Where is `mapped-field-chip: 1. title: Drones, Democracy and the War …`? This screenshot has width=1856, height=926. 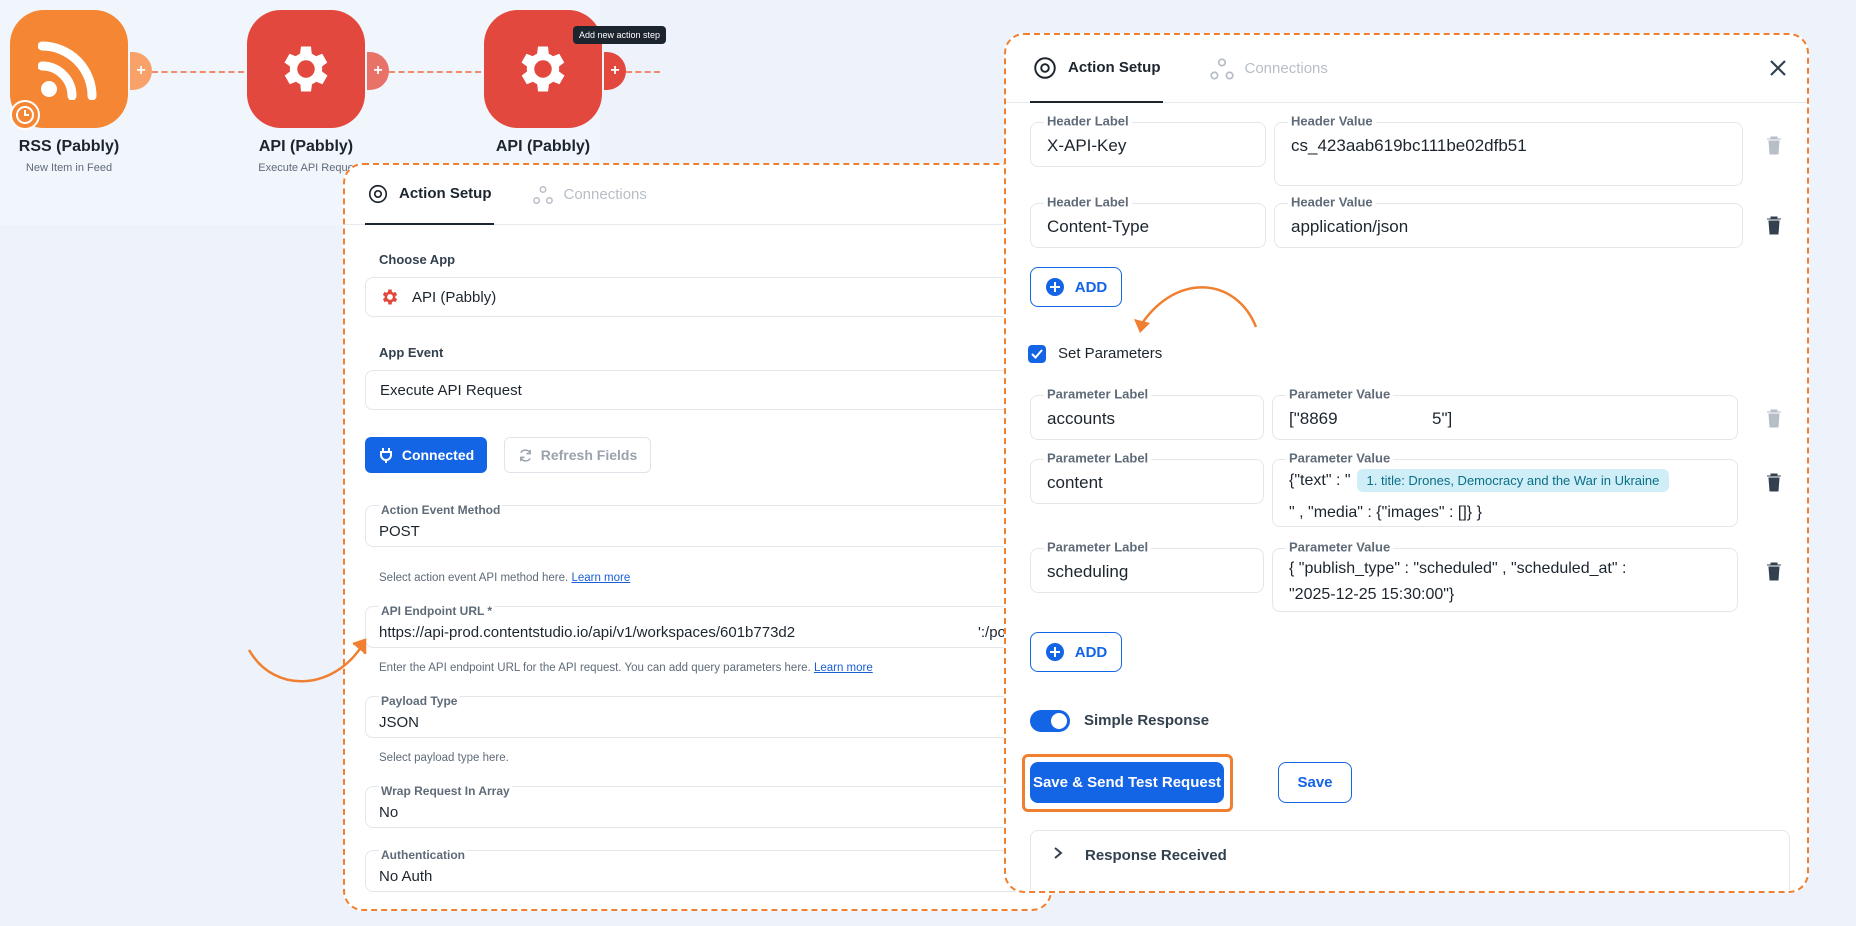
mapped-field-chip: 1. title: Drones, Democracy and the War … is located at coordinates (1513, 480).